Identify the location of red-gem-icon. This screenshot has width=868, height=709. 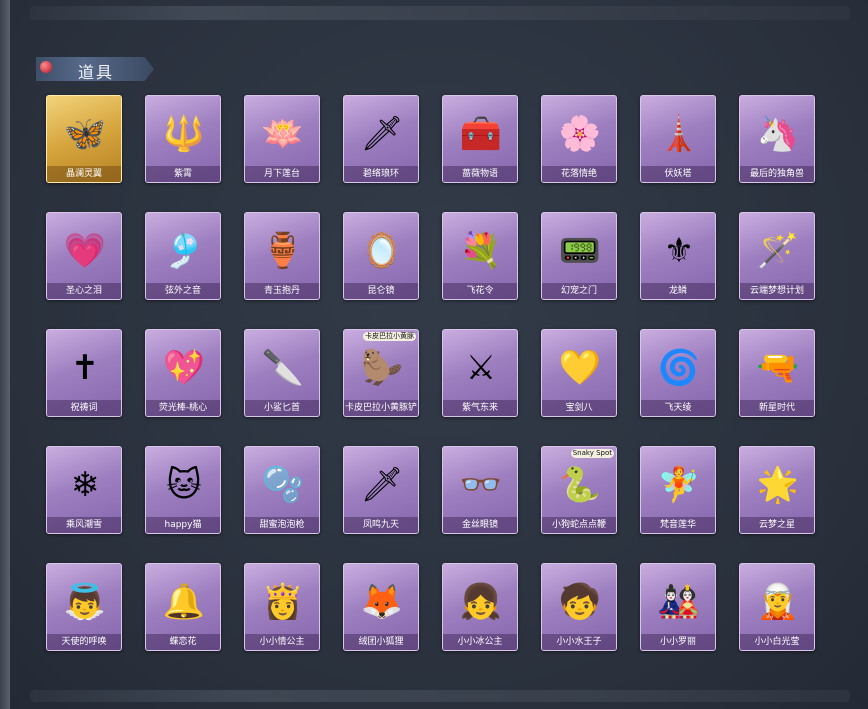
(46, 67).